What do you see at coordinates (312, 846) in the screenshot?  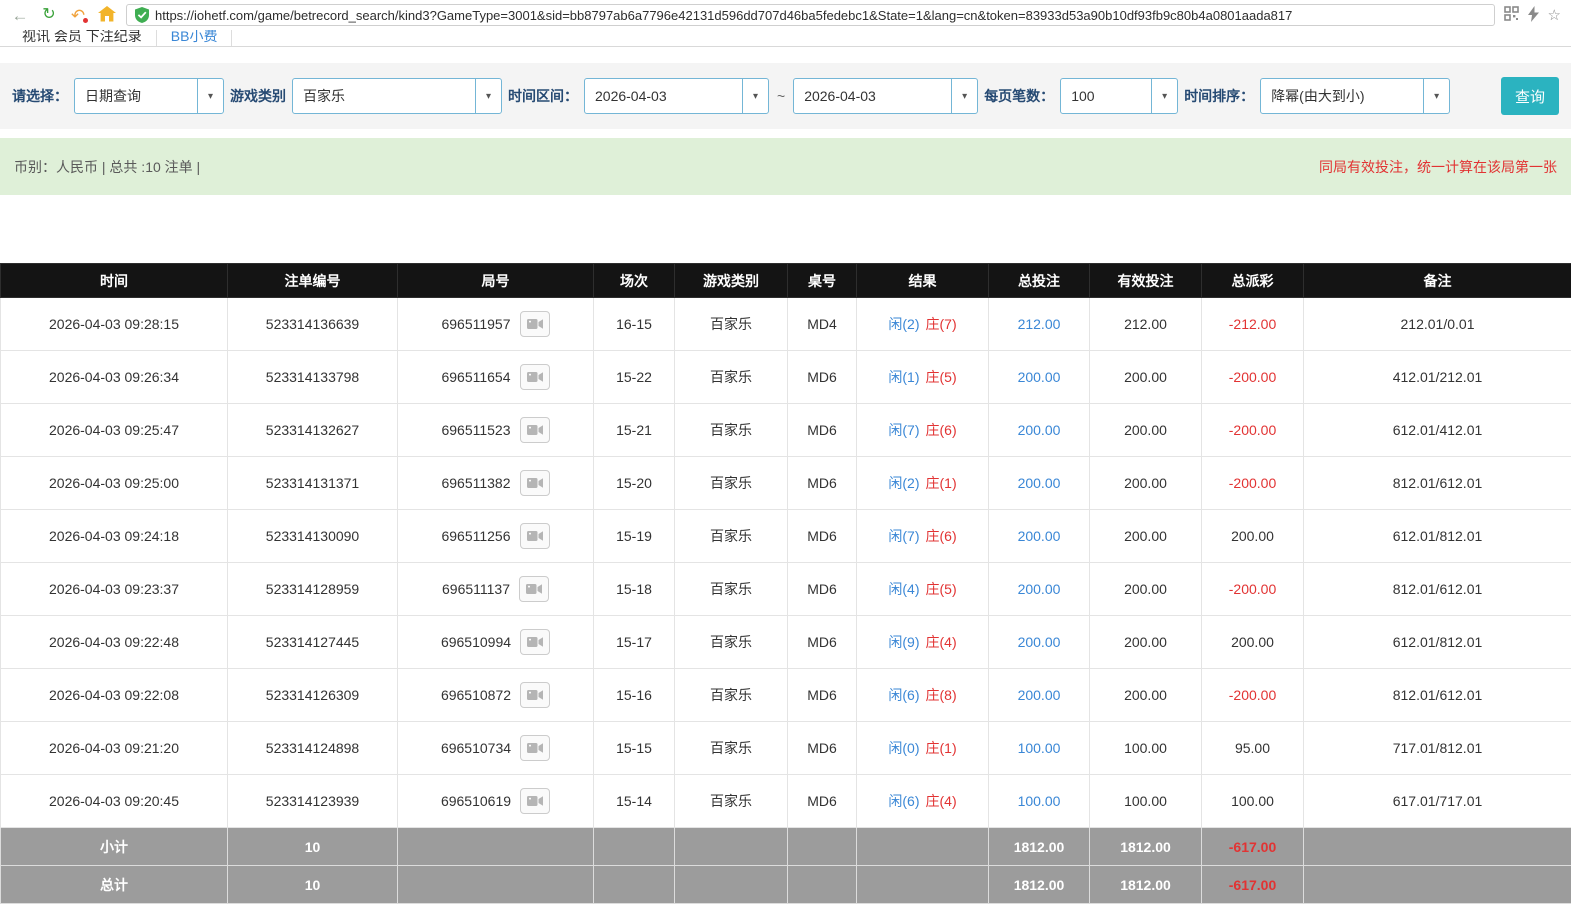 I see `subtotal-count: 10` at bounding box center [312, 846].